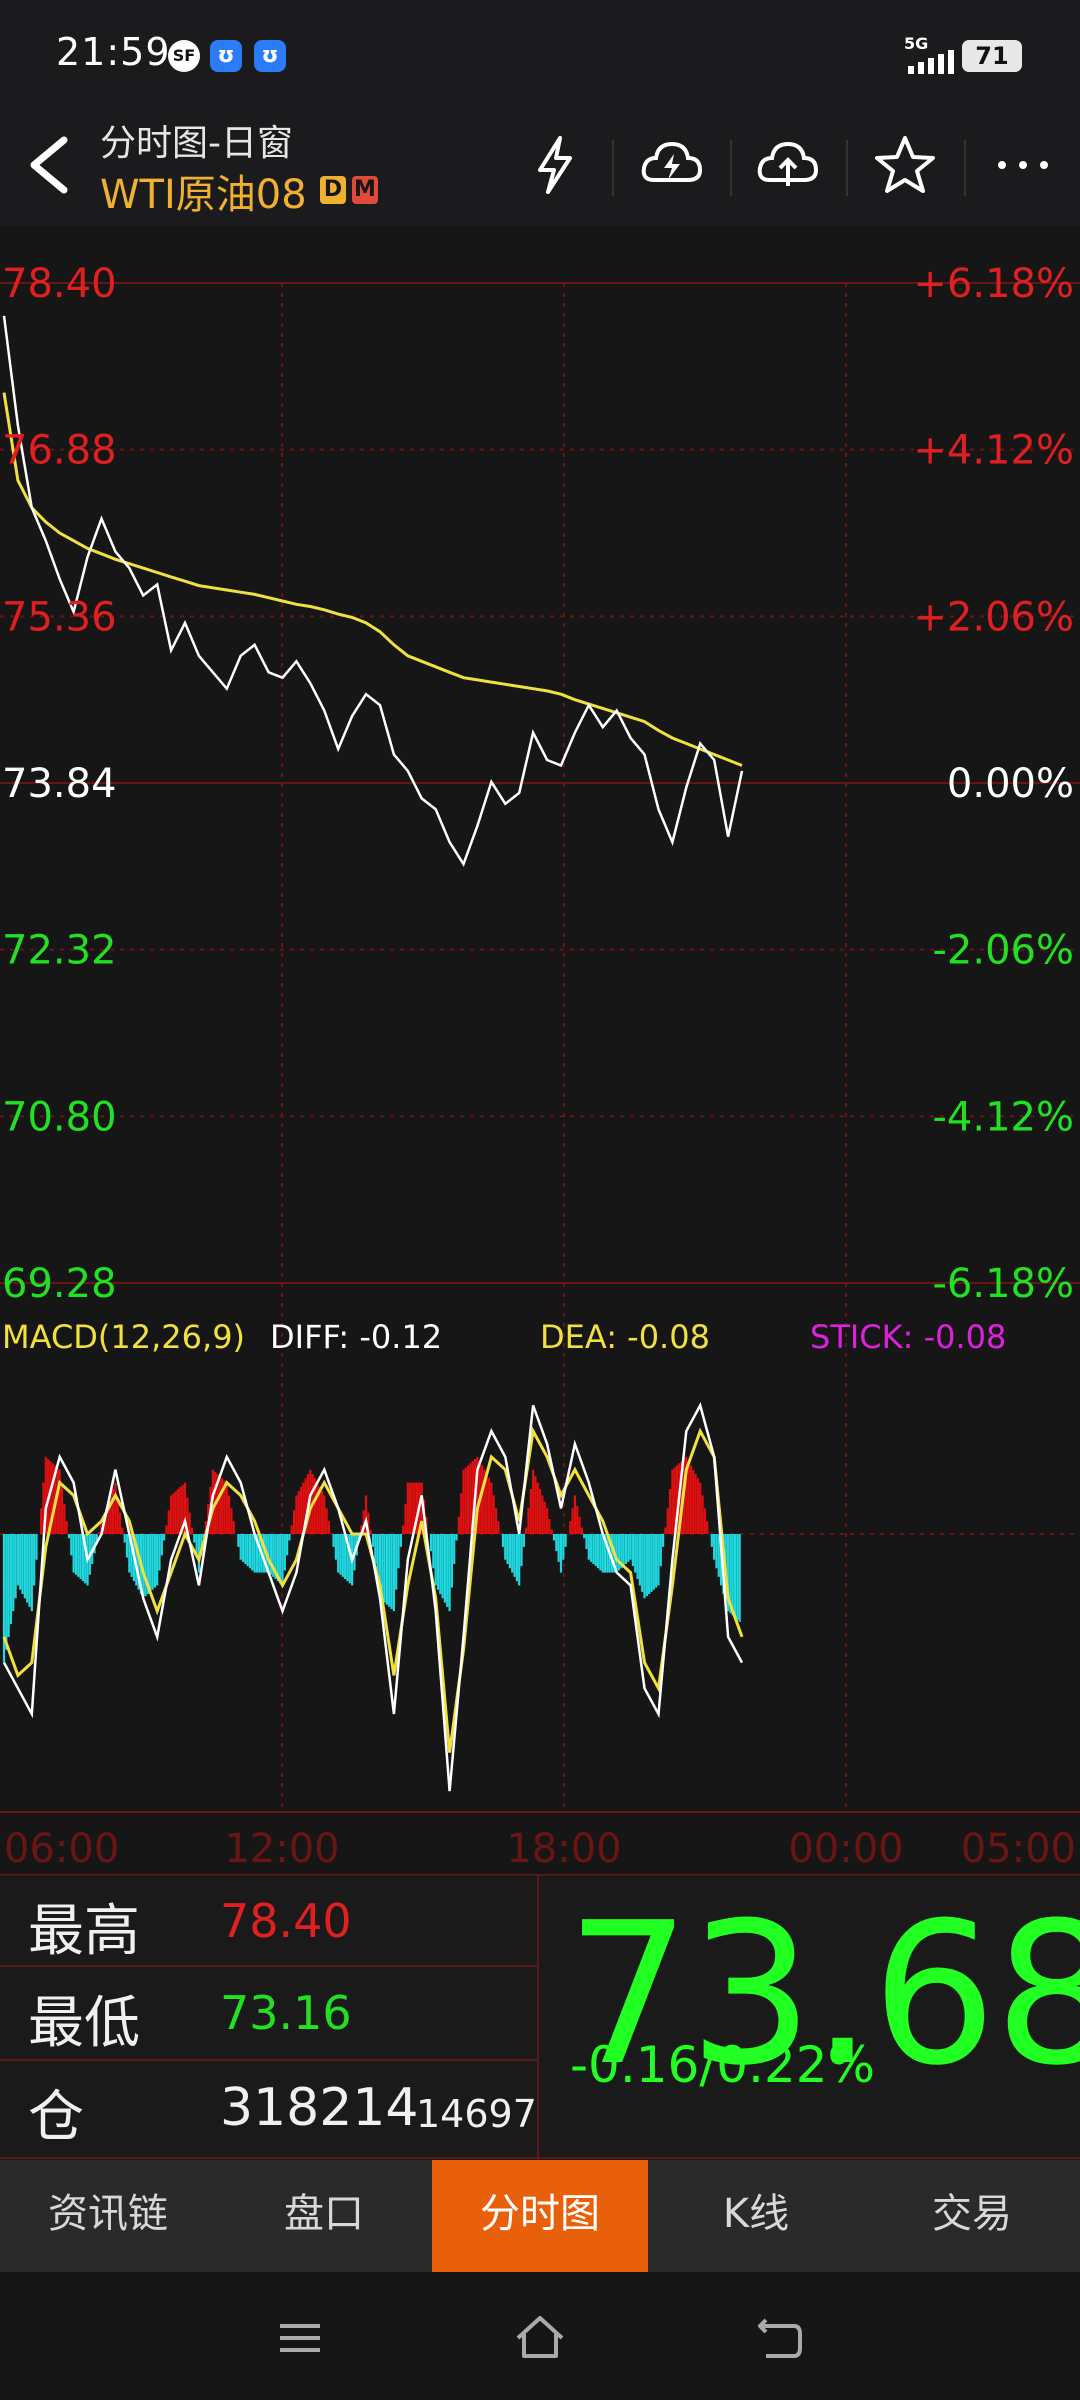 The height and width of the screenshot is (2400, 1080). What do you see at coordinates (972, 2216) in the screenshot?
I see `tab-trade: 交易` at bounding box center [972, 2216].